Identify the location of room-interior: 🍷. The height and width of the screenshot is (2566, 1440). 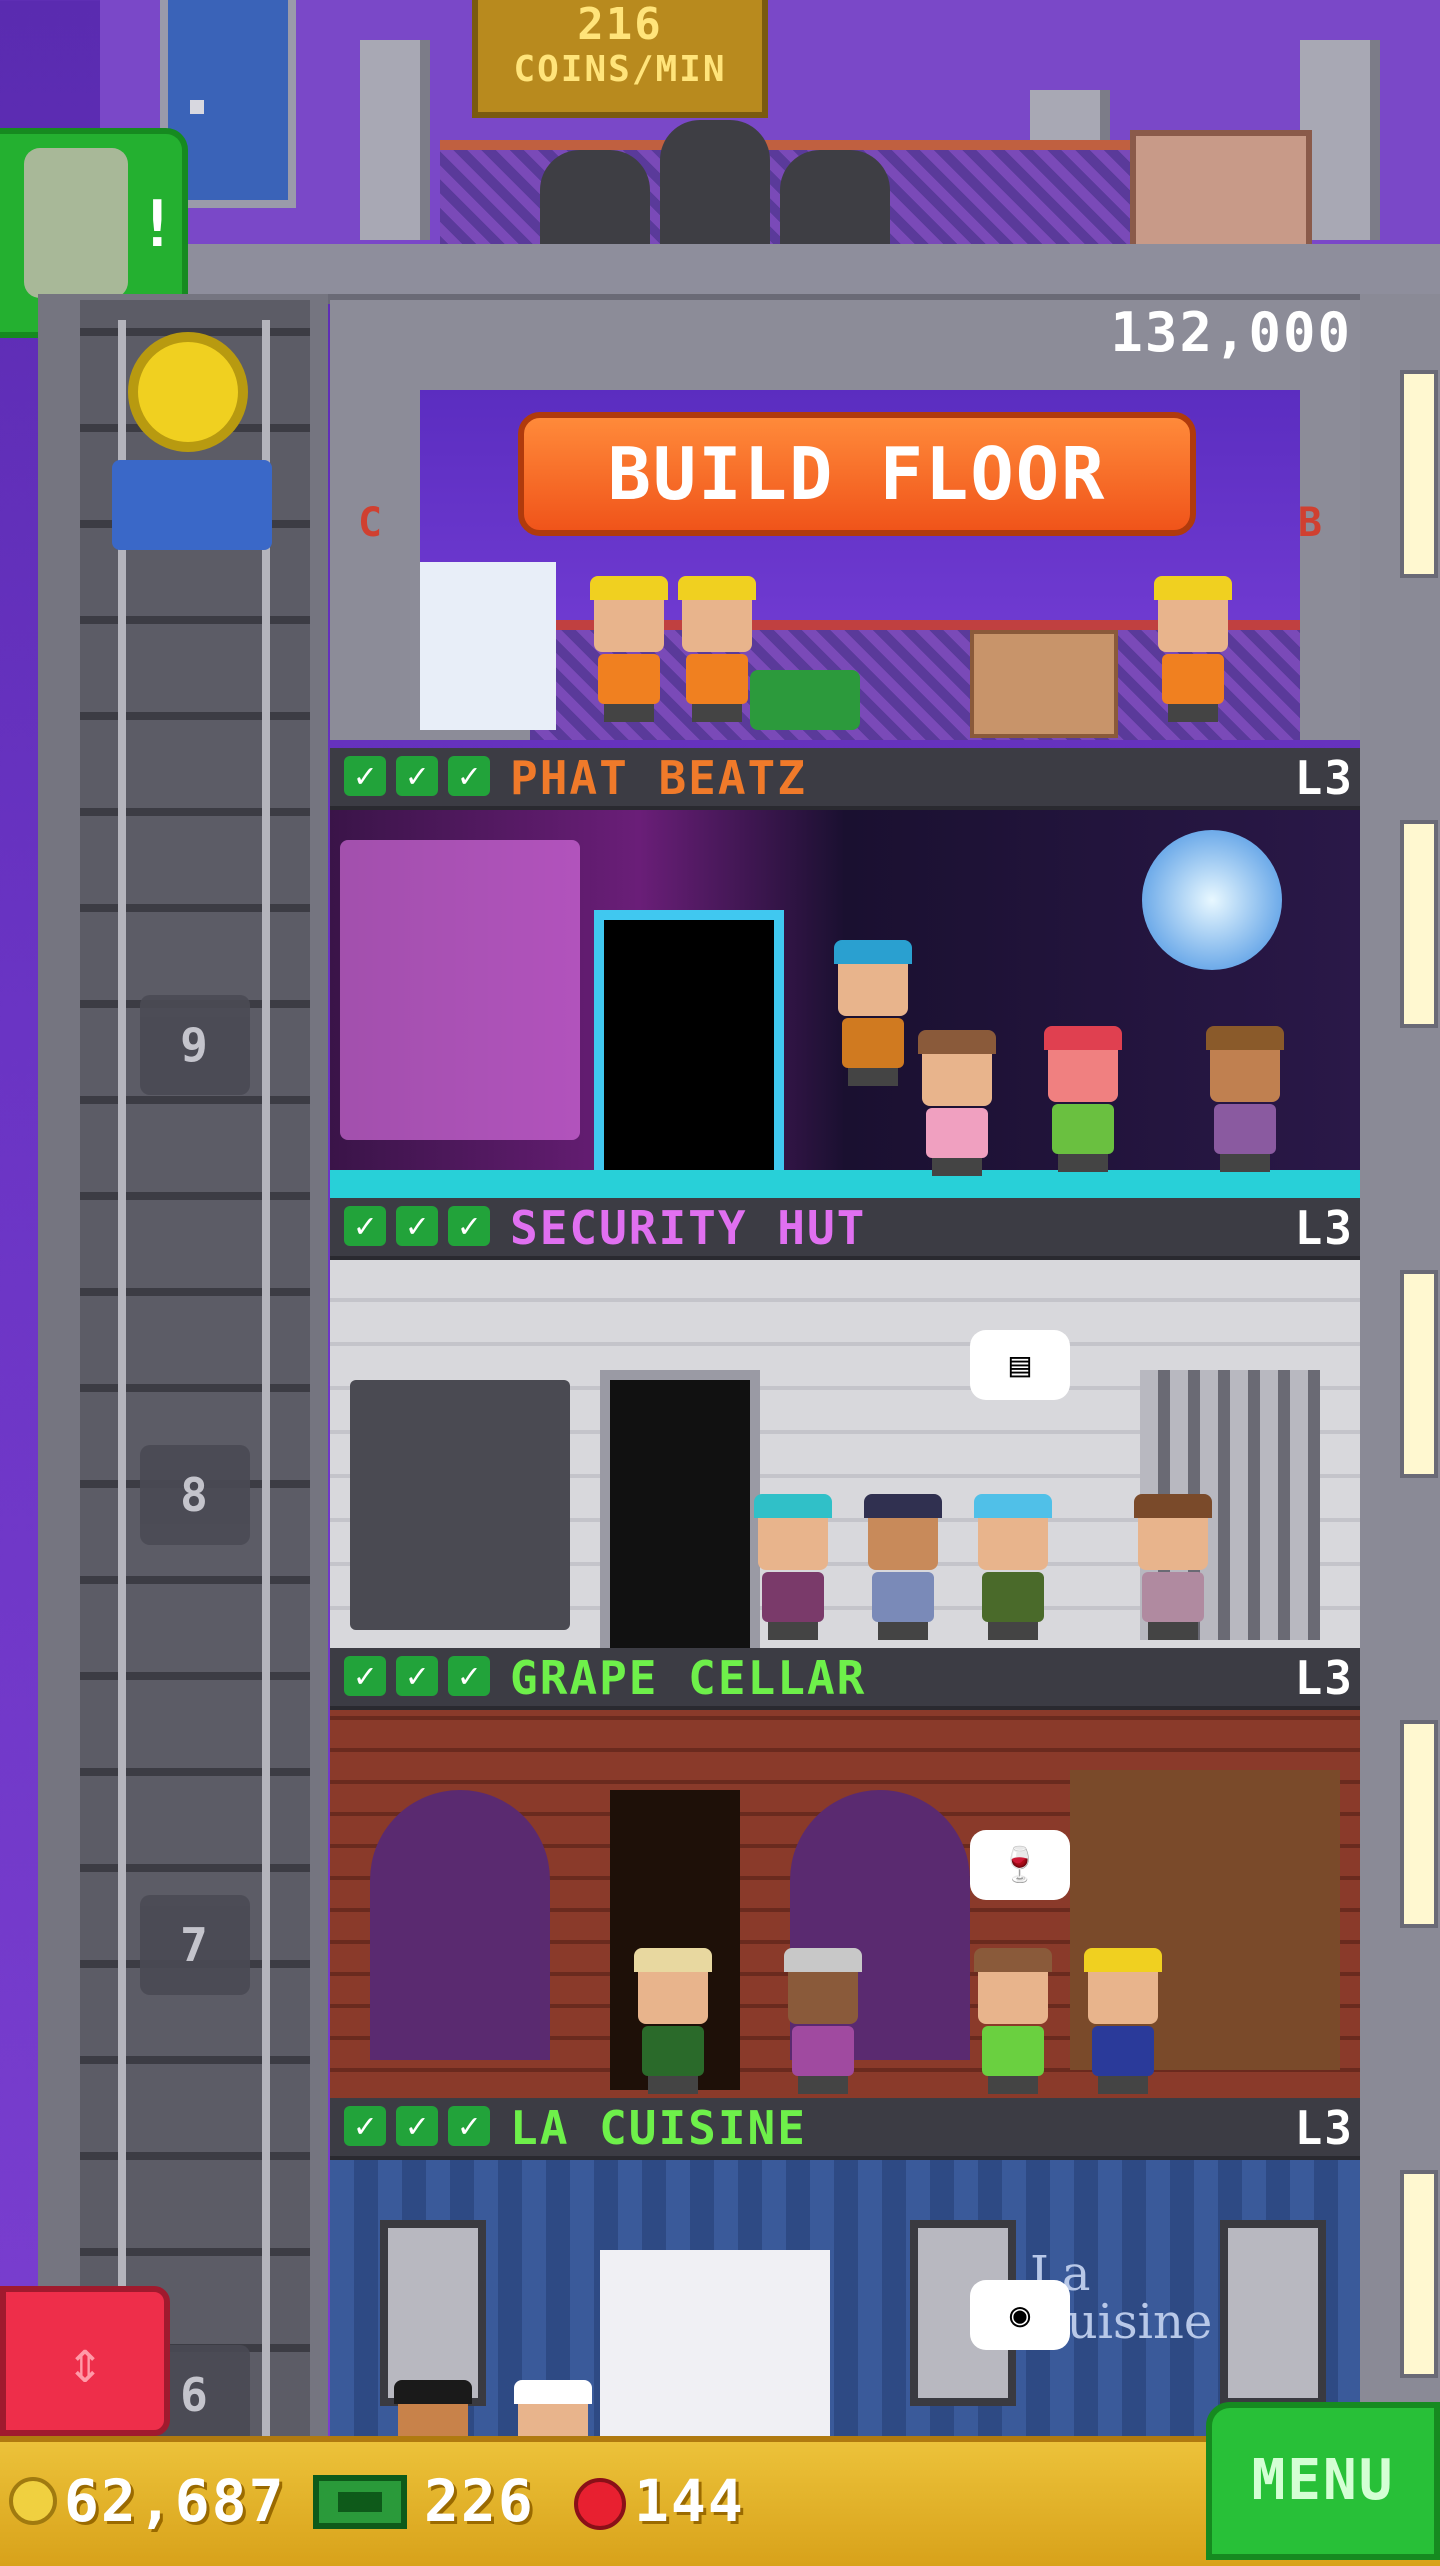
(845, 1905).